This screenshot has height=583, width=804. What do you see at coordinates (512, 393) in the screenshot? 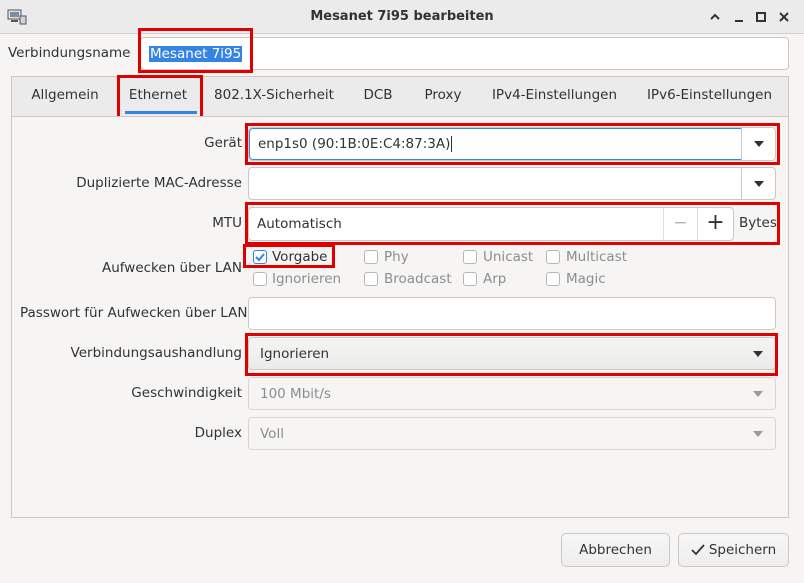
I see `speed-dropdown: 100 Mbit/s` at bounding box center [512, 393].